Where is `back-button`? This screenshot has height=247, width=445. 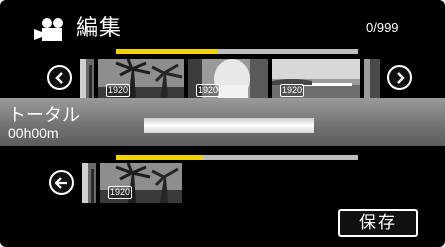
back-button is located at coordinates (61, 182).